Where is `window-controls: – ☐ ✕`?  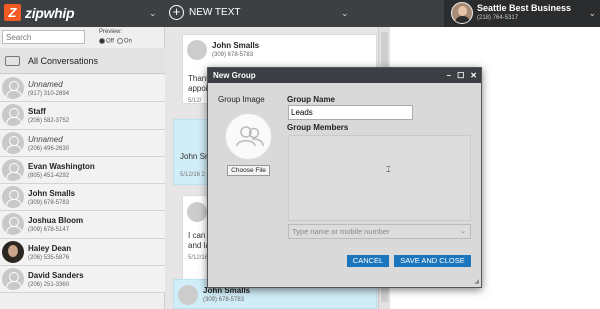 window-controls: – ☐ ✕ is located at coordinates (462, 75).